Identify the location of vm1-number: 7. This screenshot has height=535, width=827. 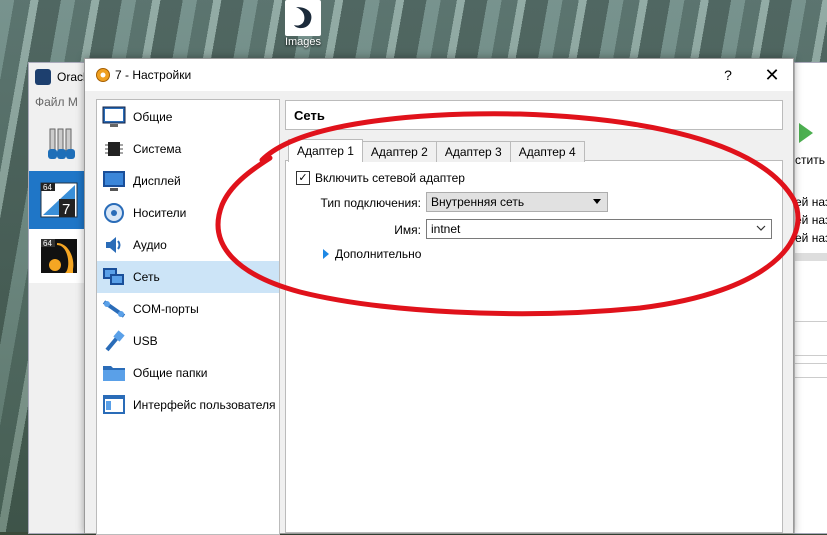
(66, 209).